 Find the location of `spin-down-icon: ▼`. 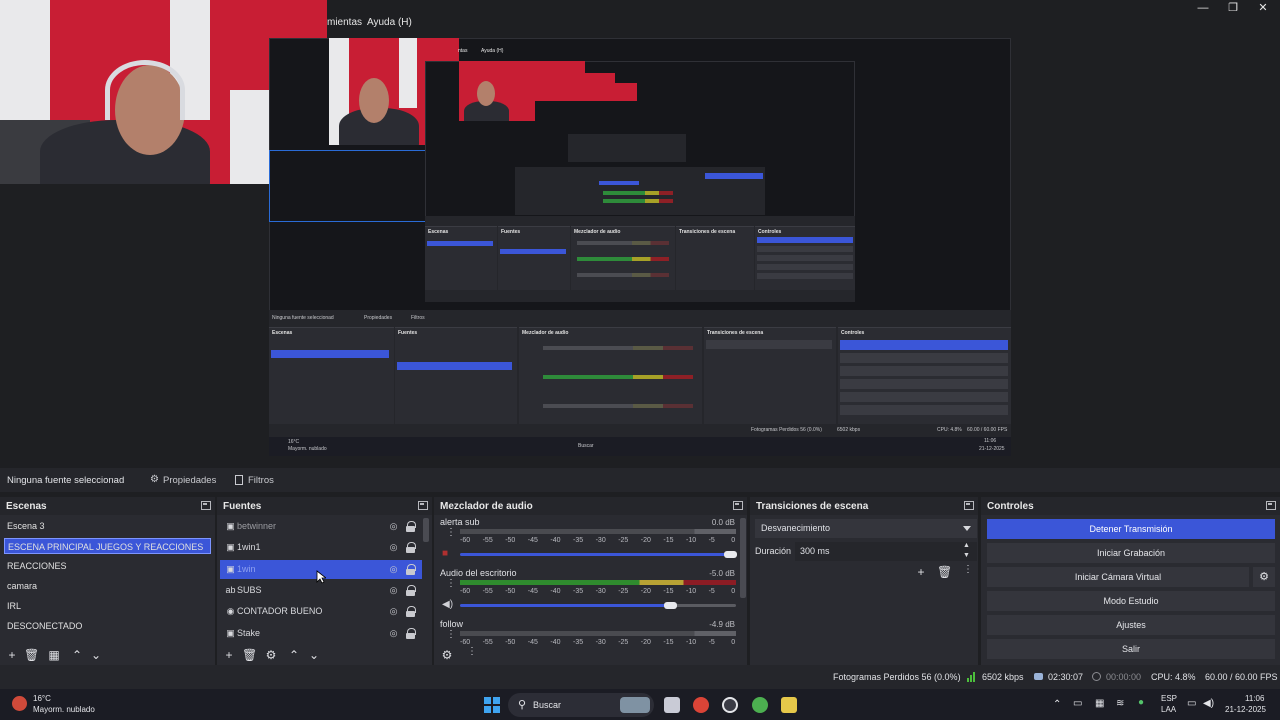

spin-down-icon: ▼ is located at coordinates (966, 555).